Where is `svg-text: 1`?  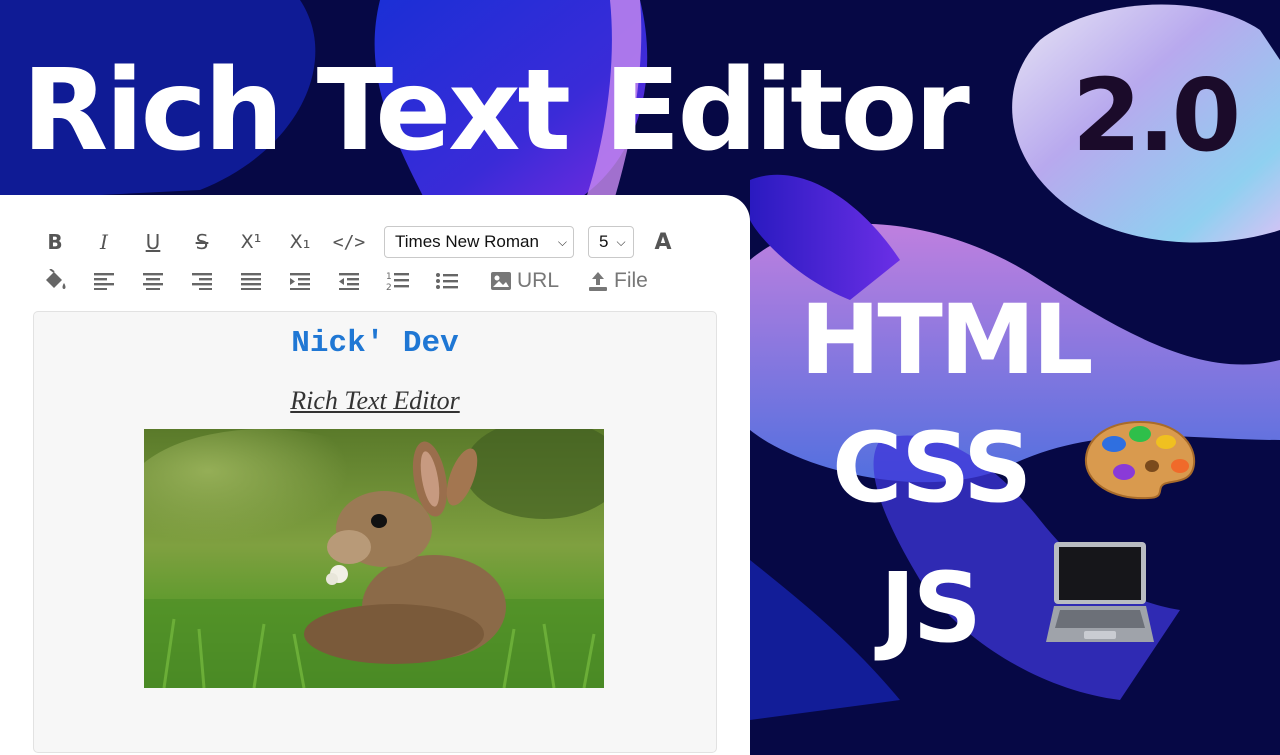
svg-text: 1 is located at coordinates (389, 277).